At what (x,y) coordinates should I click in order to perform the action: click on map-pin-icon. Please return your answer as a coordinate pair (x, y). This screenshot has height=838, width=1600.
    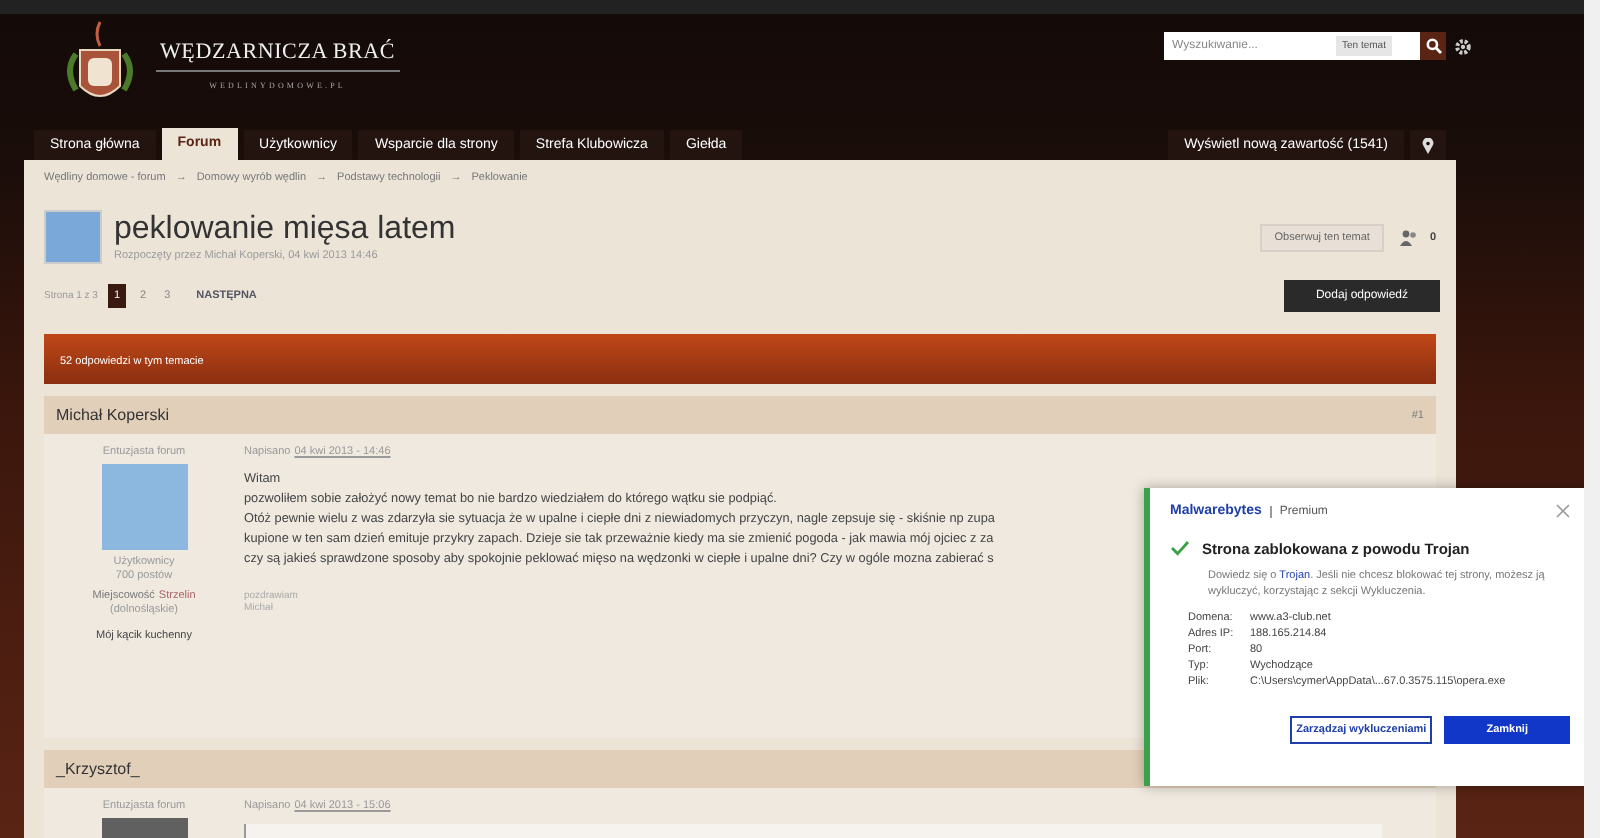
    Looking at the image, I should click on (1428, 145).